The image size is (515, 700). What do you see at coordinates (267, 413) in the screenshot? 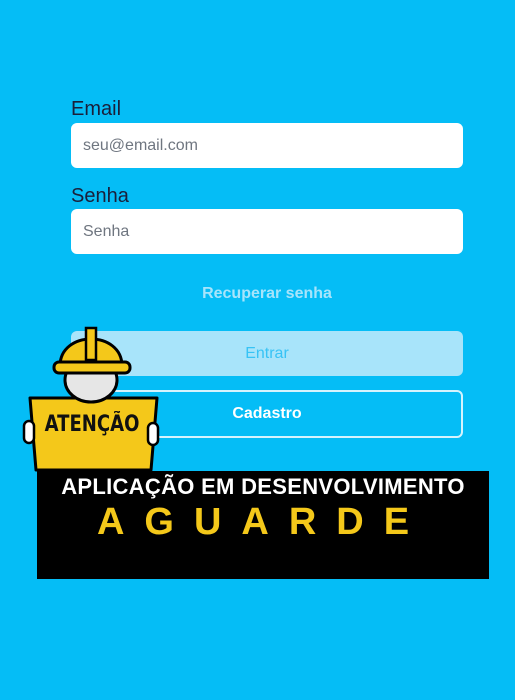
I see `register-button-label: Cadastro` at bounding box center [267, 413].